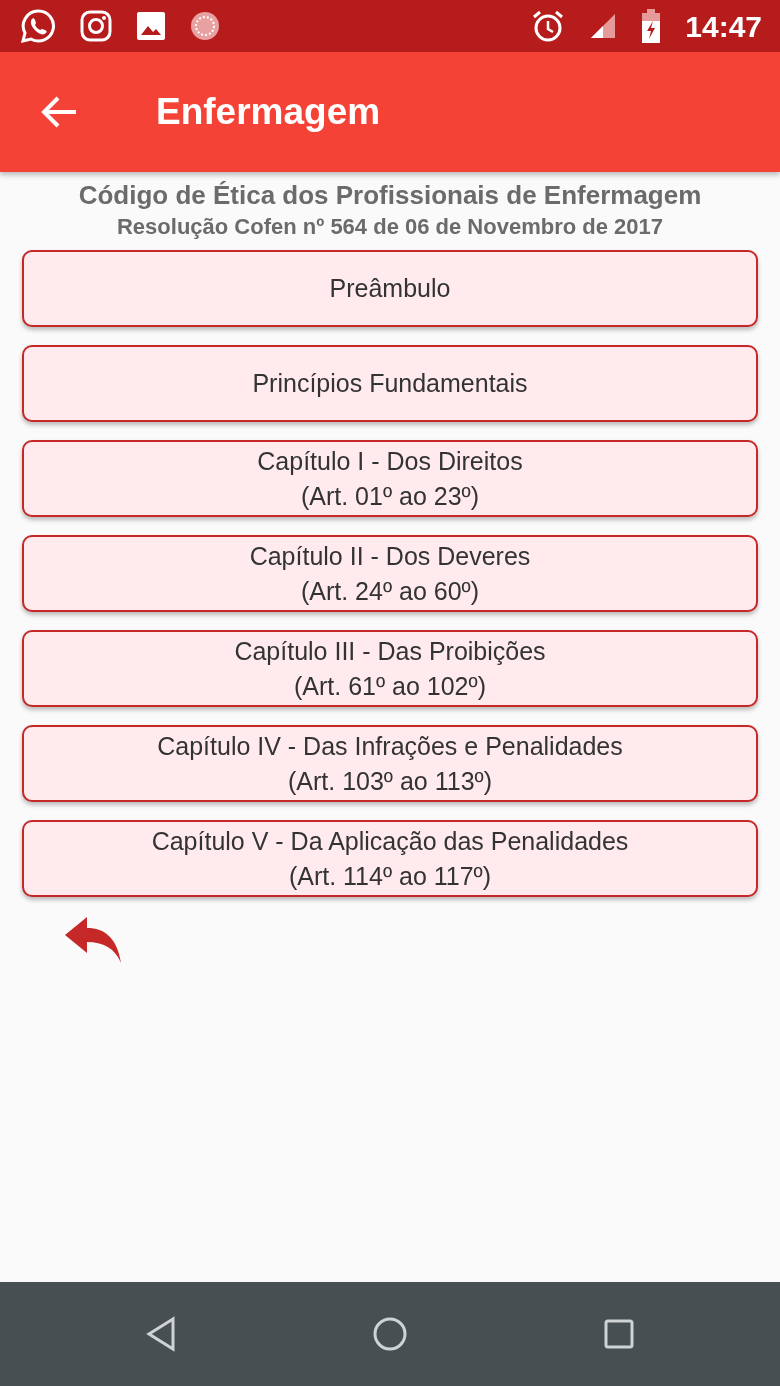 The width and height of the screenshot is (780, 1386). I want to click on alarm-clock-icon, so click(548, 26).